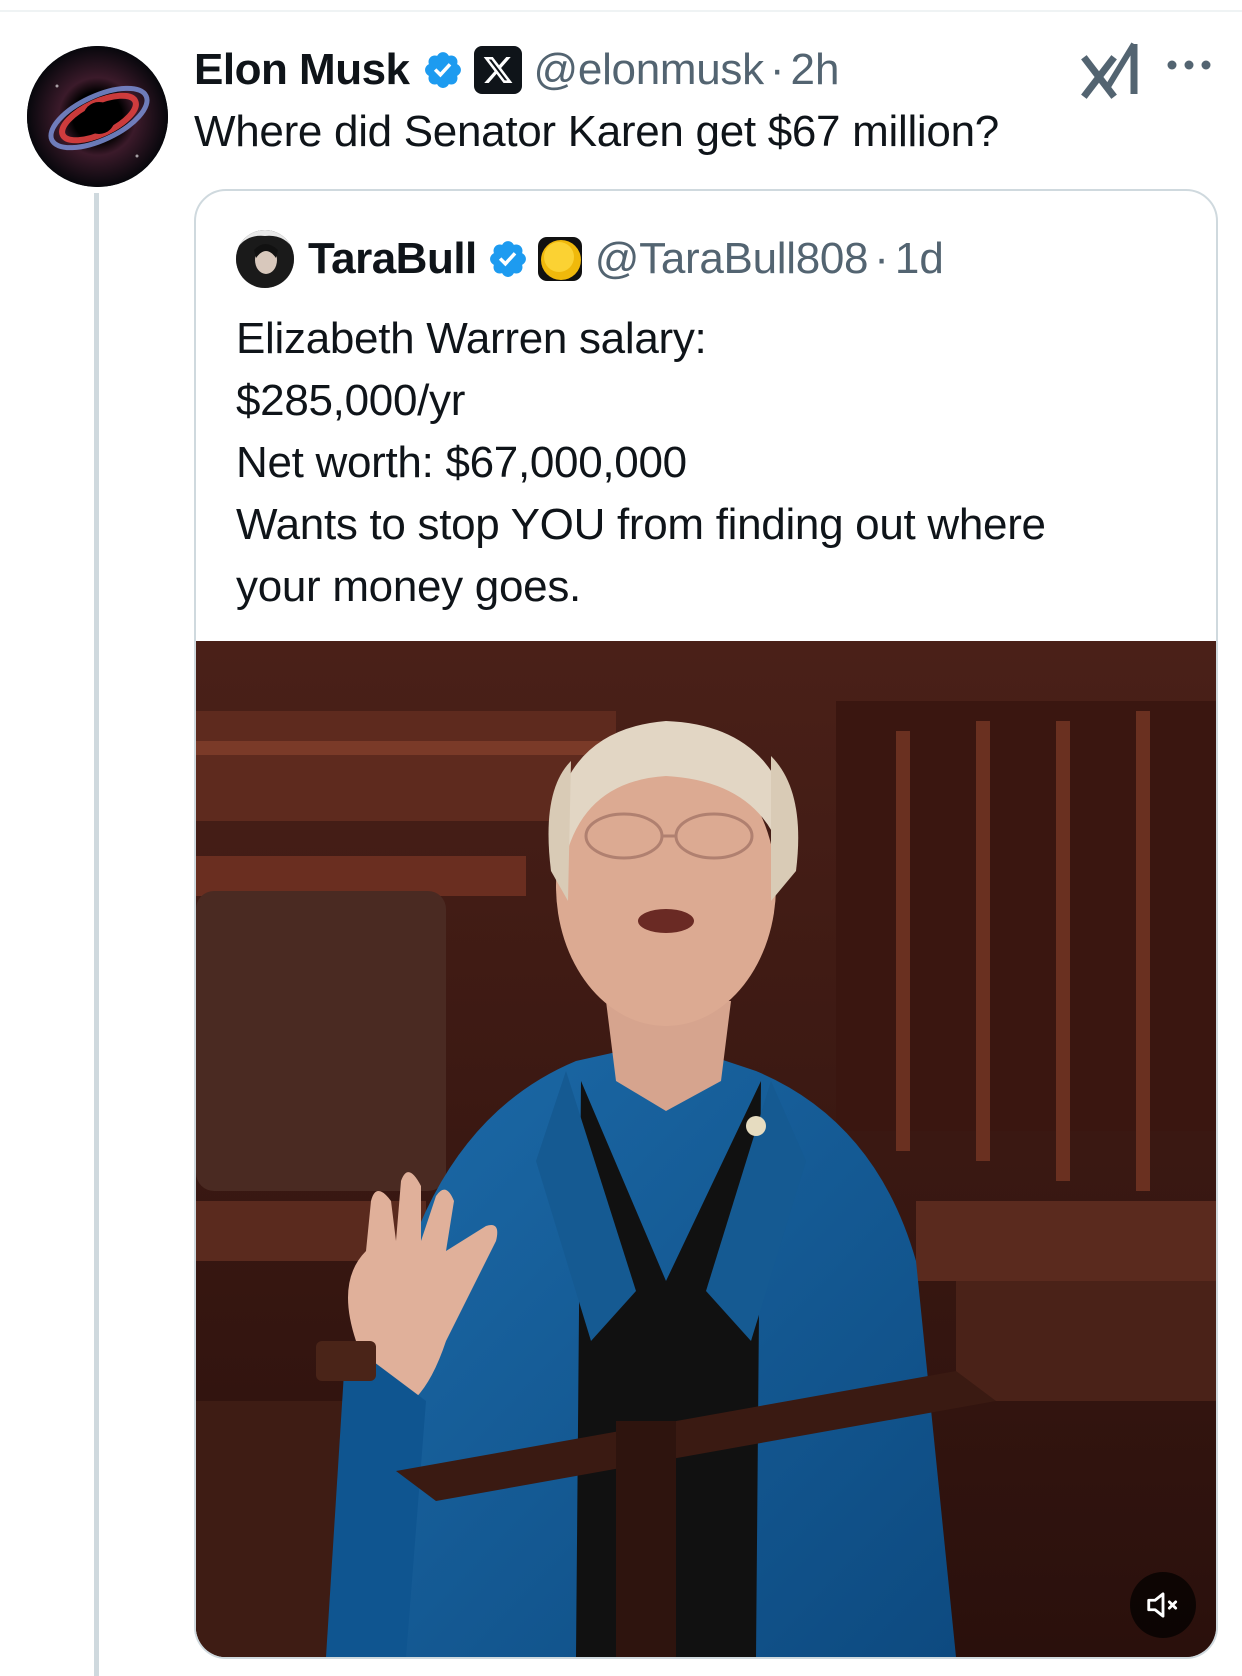 Image resolution: width=1242 pixels, height=1676 pixels. Describe the element at coordinates (919, 258) in the screenshot. I see `quoted-post-timestamp: 1d` at that location.